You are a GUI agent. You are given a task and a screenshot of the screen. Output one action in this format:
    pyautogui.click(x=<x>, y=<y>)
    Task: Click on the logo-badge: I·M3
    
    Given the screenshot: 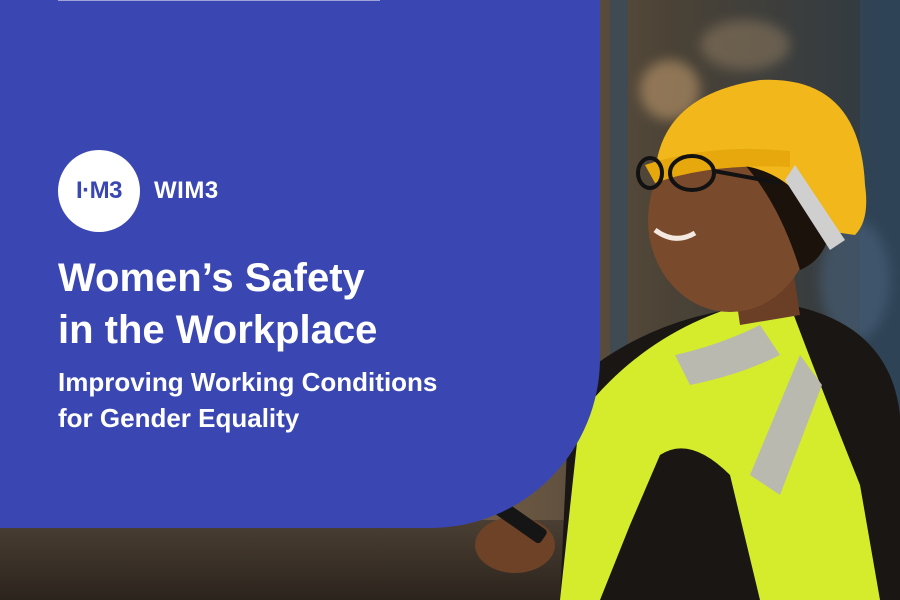 What is the action you would take?
    pyautogui.click(x=99, y=191)
    